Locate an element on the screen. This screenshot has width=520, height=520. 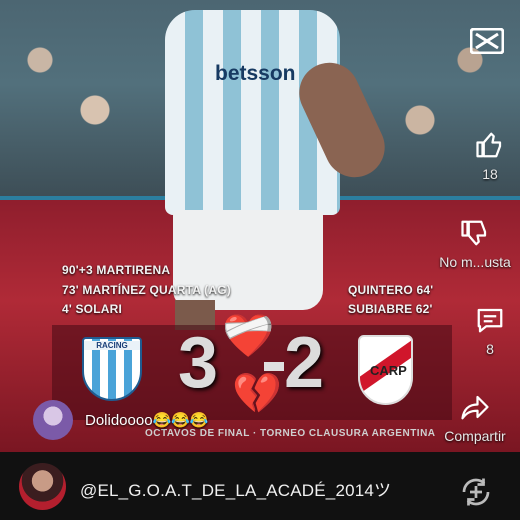
share-button: Compartir is located at coordinates (475, 418).